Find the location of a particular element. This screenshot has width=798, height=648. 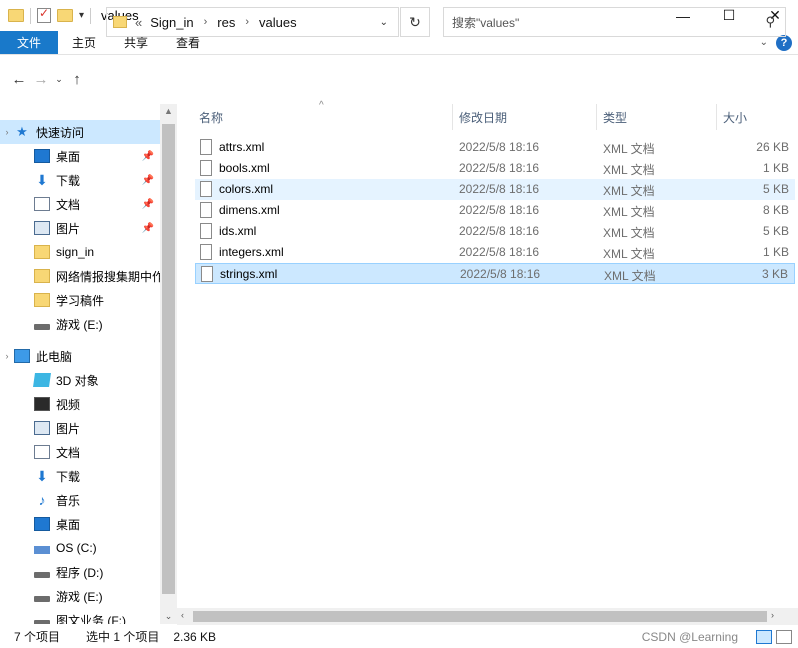

file-row: ids.xml 2022/5/8 18:16 XML 文档 5 KB is located at coordinates (495, 231).